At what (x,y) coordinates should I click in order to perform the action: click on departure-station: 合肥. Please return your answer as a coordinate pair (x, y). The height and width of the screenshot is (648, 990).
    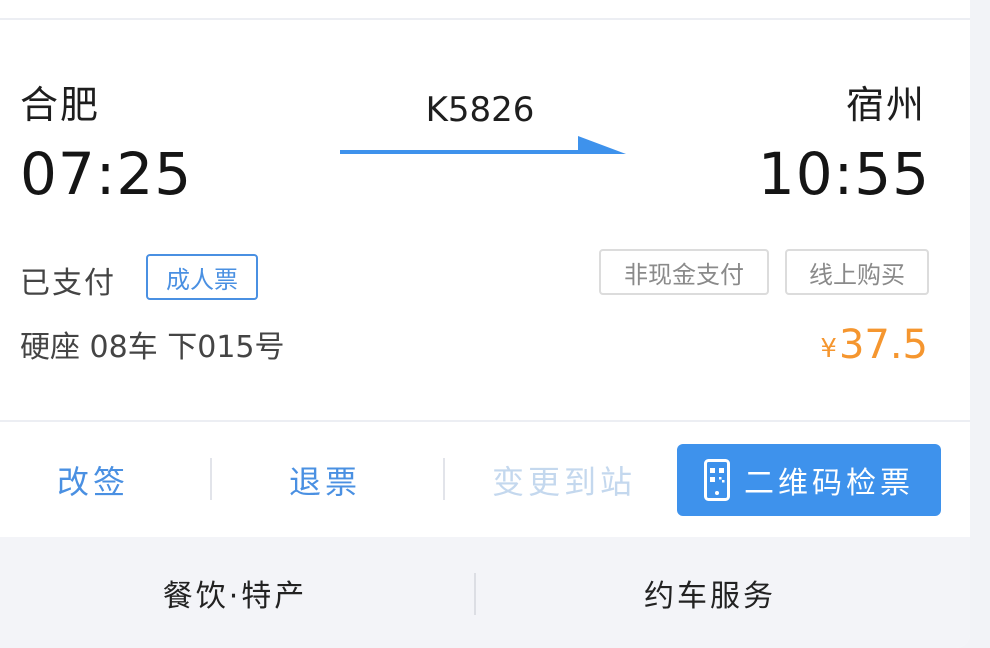
    Looking at the image, I should click on (60, 105).